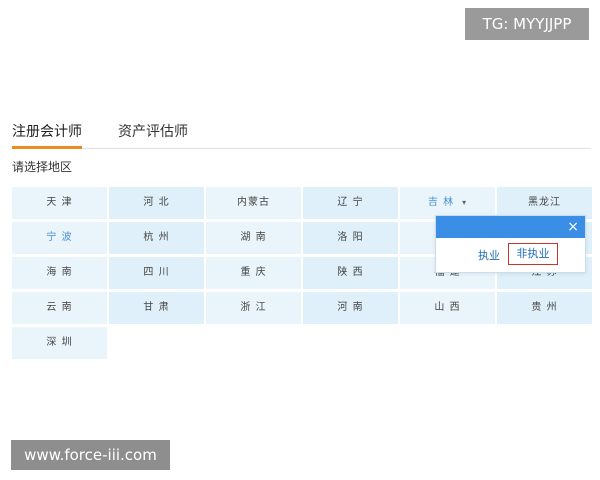 This screenshot has height=480, width=600. What do you see at coordinates (253, 308) in the screenshot?
I see `region-zhejiang: 浙 江` at bounding box center [253, 308].